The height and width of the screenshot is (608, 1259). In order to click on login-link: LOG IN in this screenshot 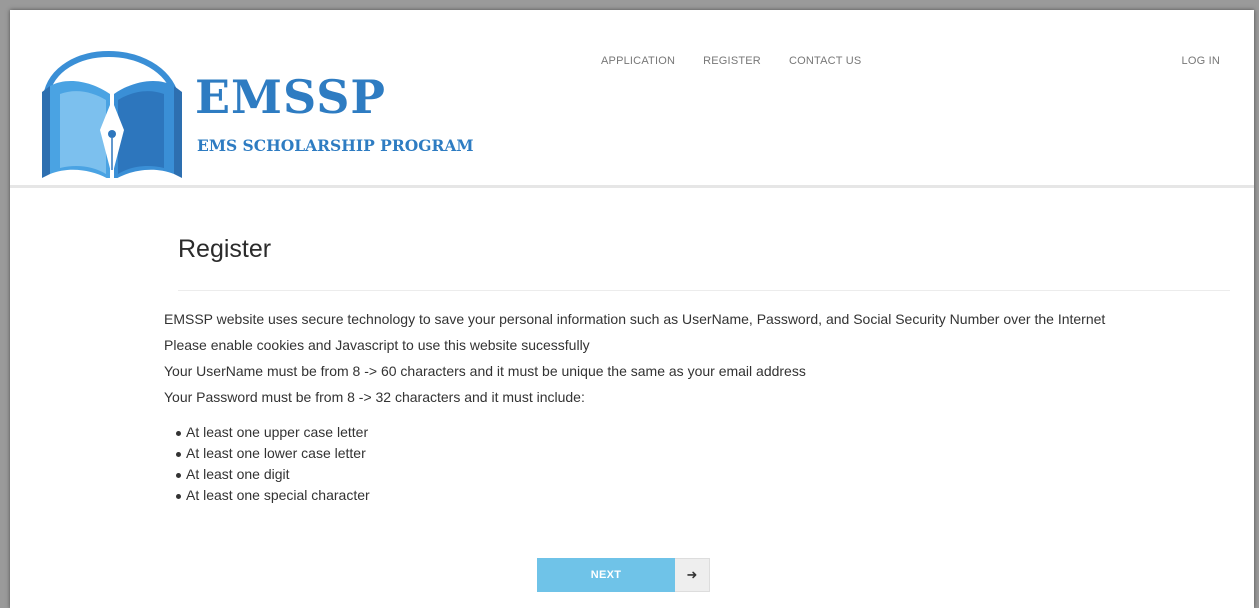, I will do `click(1201, 61)`.